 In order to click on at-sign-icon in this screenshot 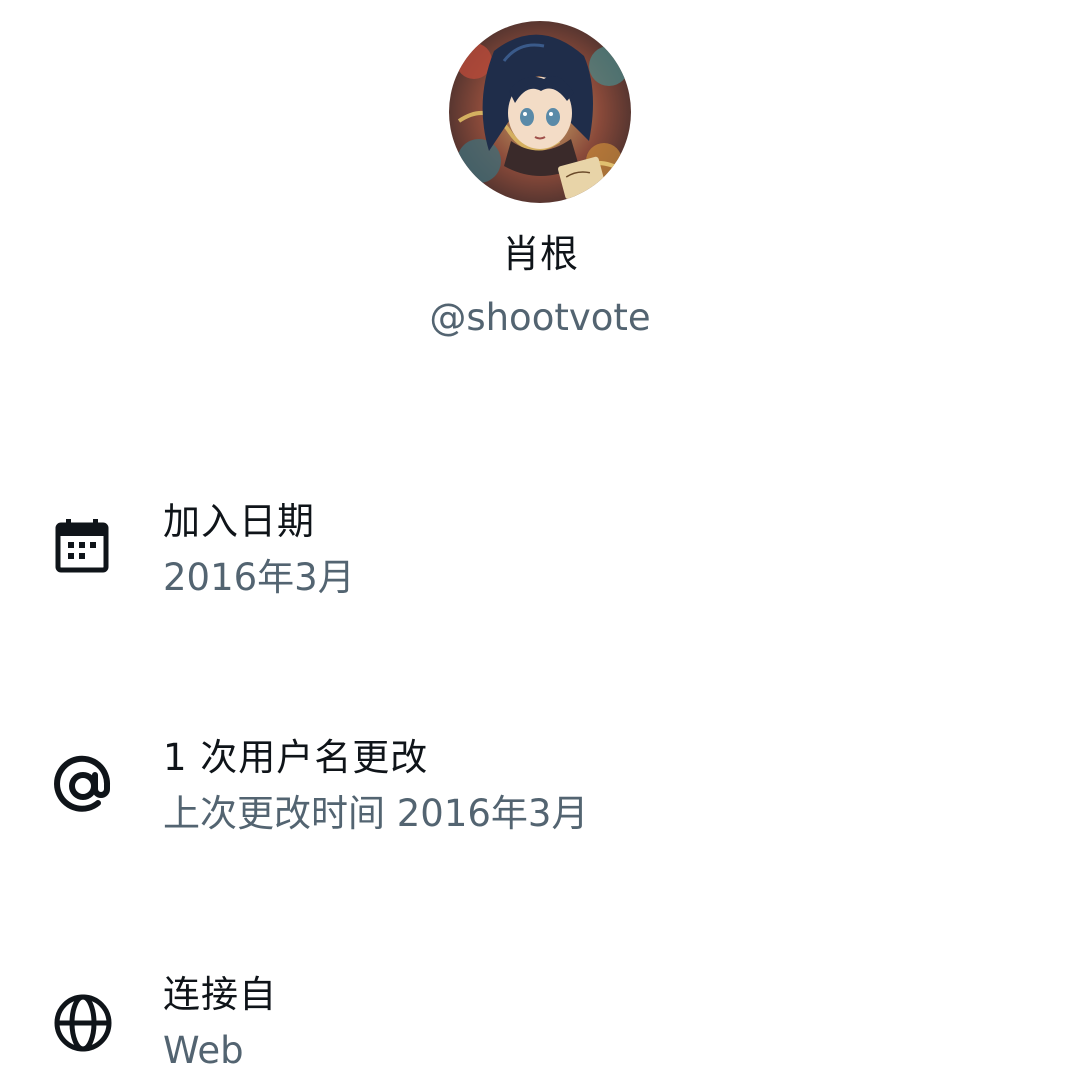, I will do `click(83, 786)`.